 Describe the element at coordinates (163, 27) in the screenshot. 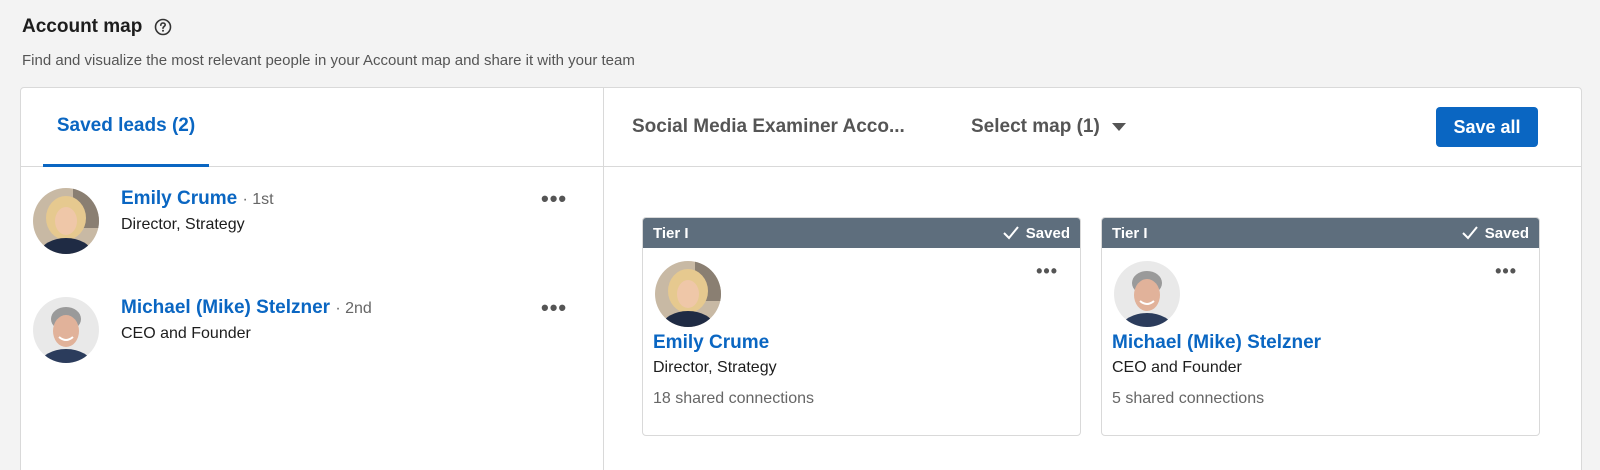

I see `help-icon` at that location.